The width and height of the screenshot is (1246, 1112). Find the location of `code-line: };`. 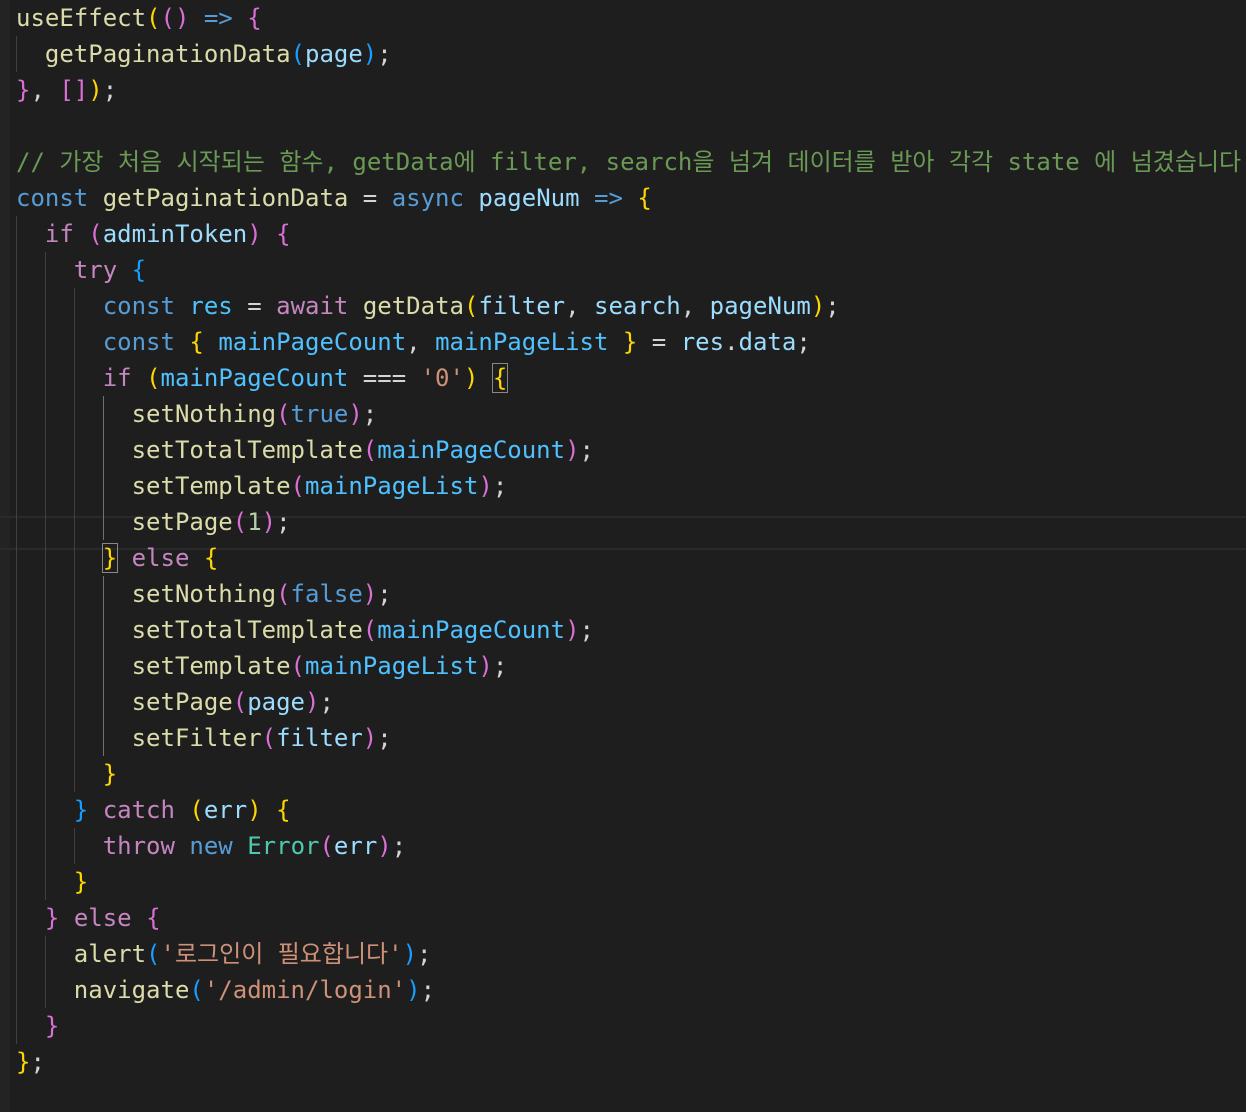

code-line: }; is located at coordinates (30, 1062).